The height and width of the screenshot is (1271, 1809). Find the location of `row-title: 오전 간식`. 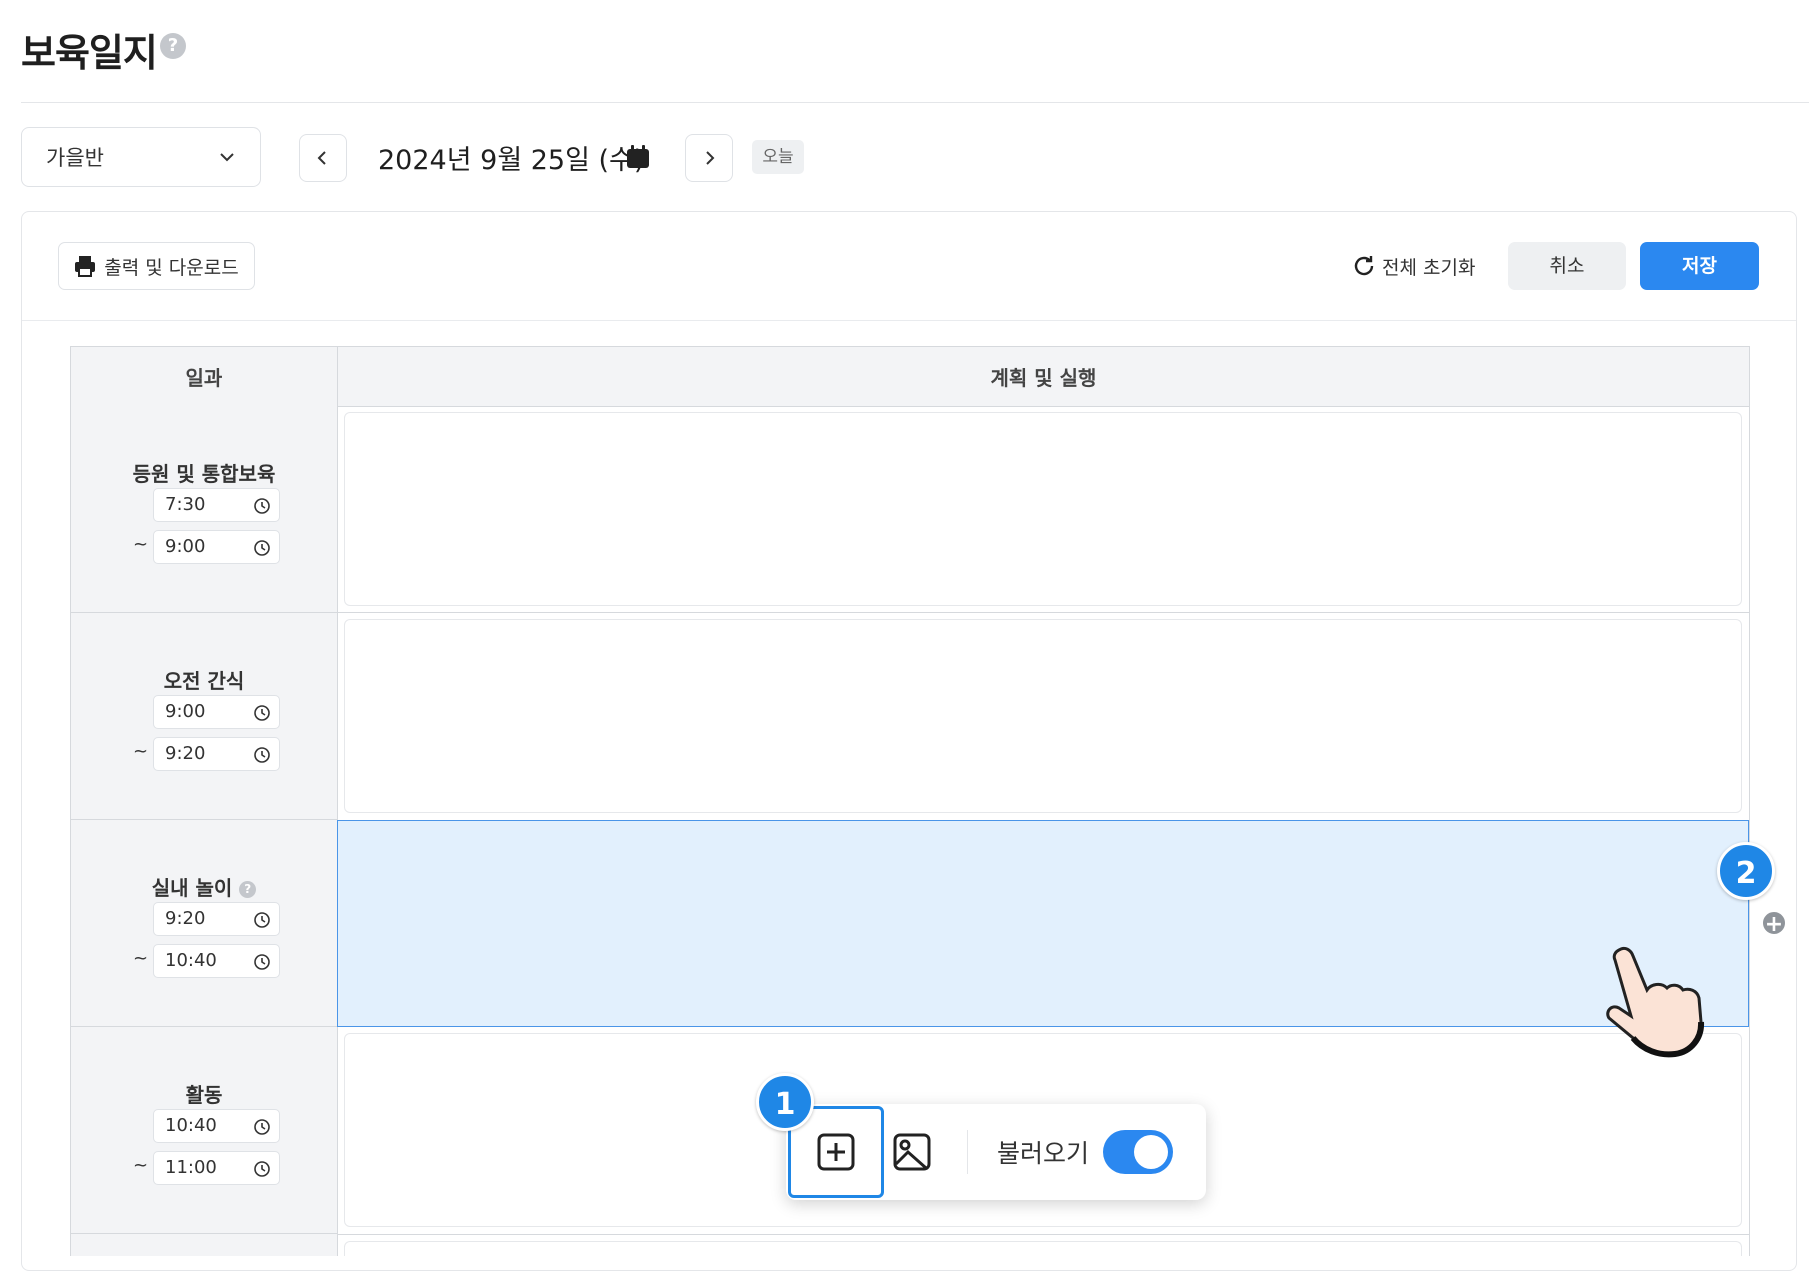

row-title: 오전 간식 is located at coordinates (204, 681).